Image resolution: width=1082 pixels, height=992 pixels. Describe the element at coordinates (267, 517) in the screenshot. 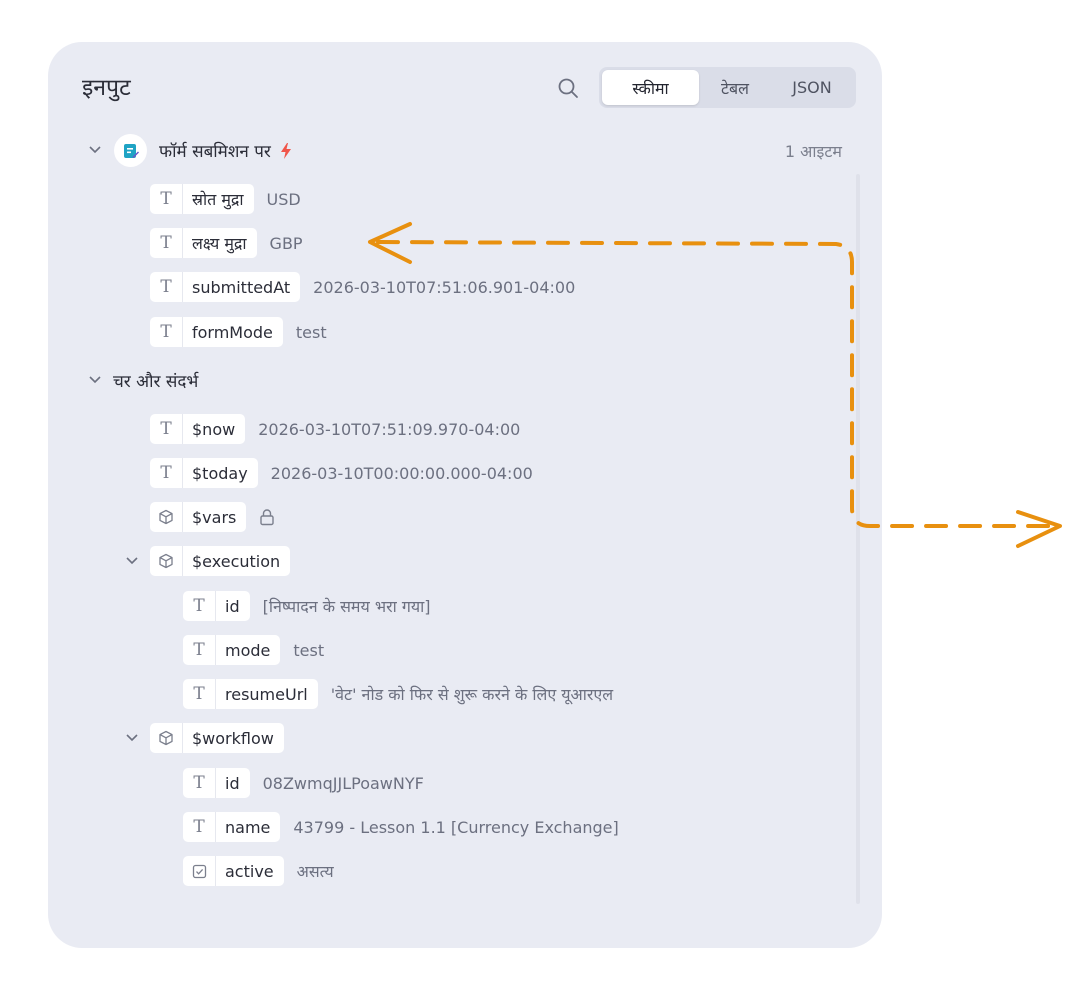

I see `lock-icon` at that location.